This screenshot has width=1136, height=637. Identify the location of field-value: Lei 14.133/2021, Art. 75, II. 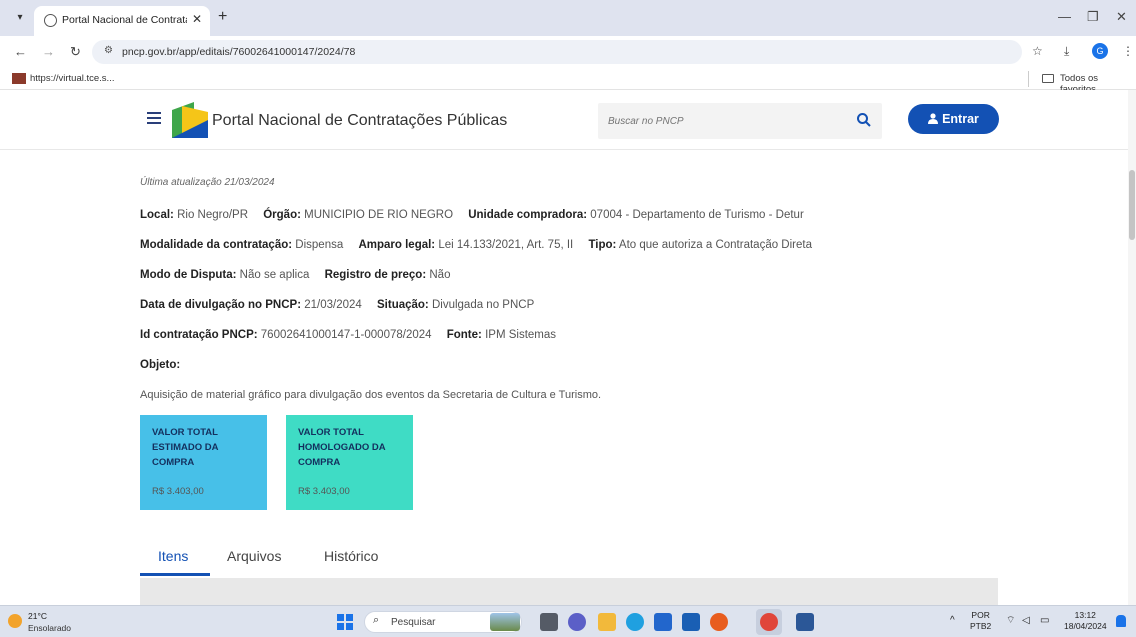
(506, 245).